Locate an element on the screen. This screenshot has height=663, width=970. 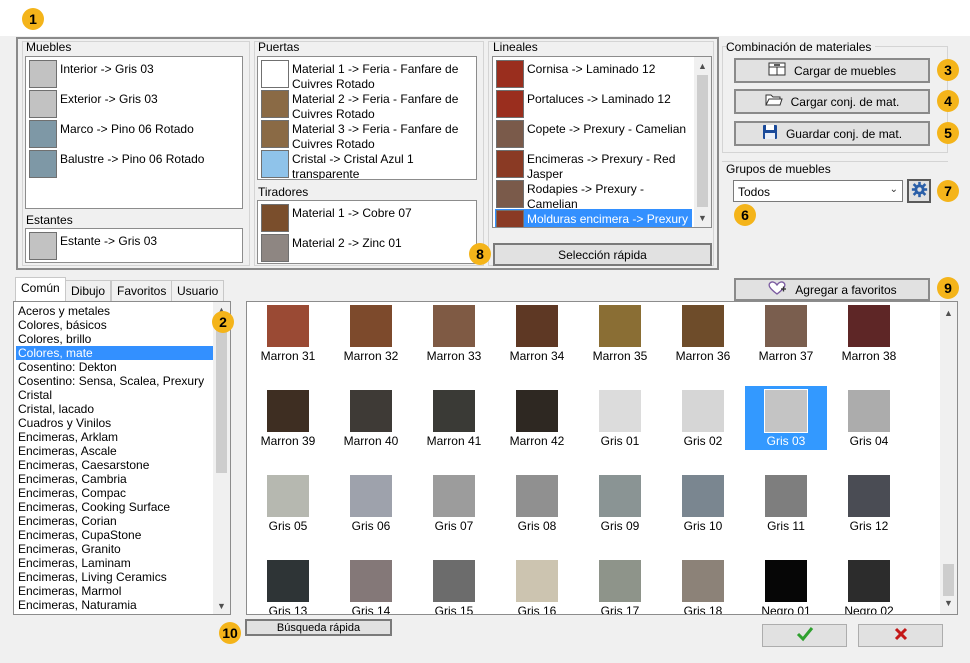
lineales-scrollbar: ▲ ▼ is located at coordinates (702, 142).